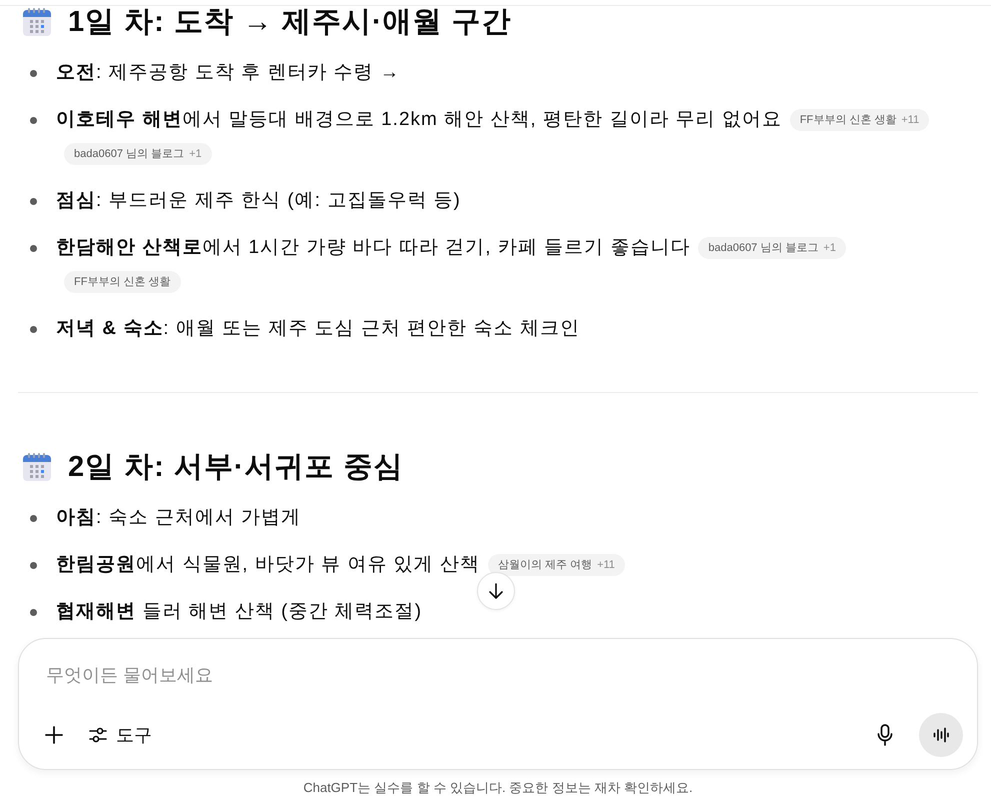  Describe the element at coordinates (556, 565) in the screenshot. I see `source-chip: 삼월이의 제주 여행 +11` at that location.